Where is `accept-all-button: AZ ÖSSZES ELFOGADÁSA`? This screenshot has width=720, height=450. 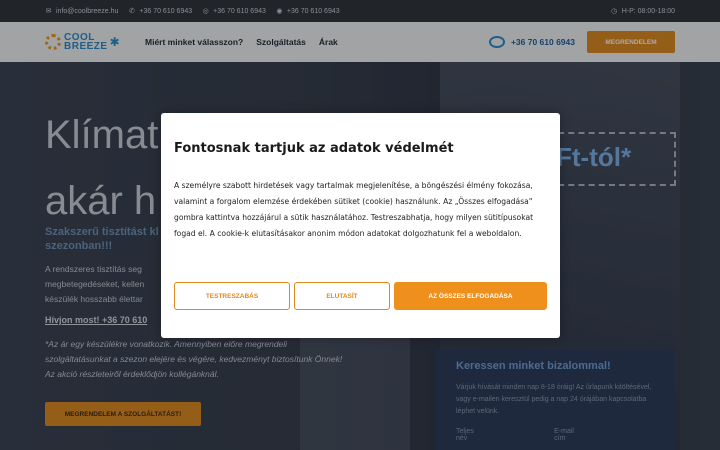
accept-all-button: AZ ÖSSZES ELFOGADÁSA is located at coordinates (470, 296).